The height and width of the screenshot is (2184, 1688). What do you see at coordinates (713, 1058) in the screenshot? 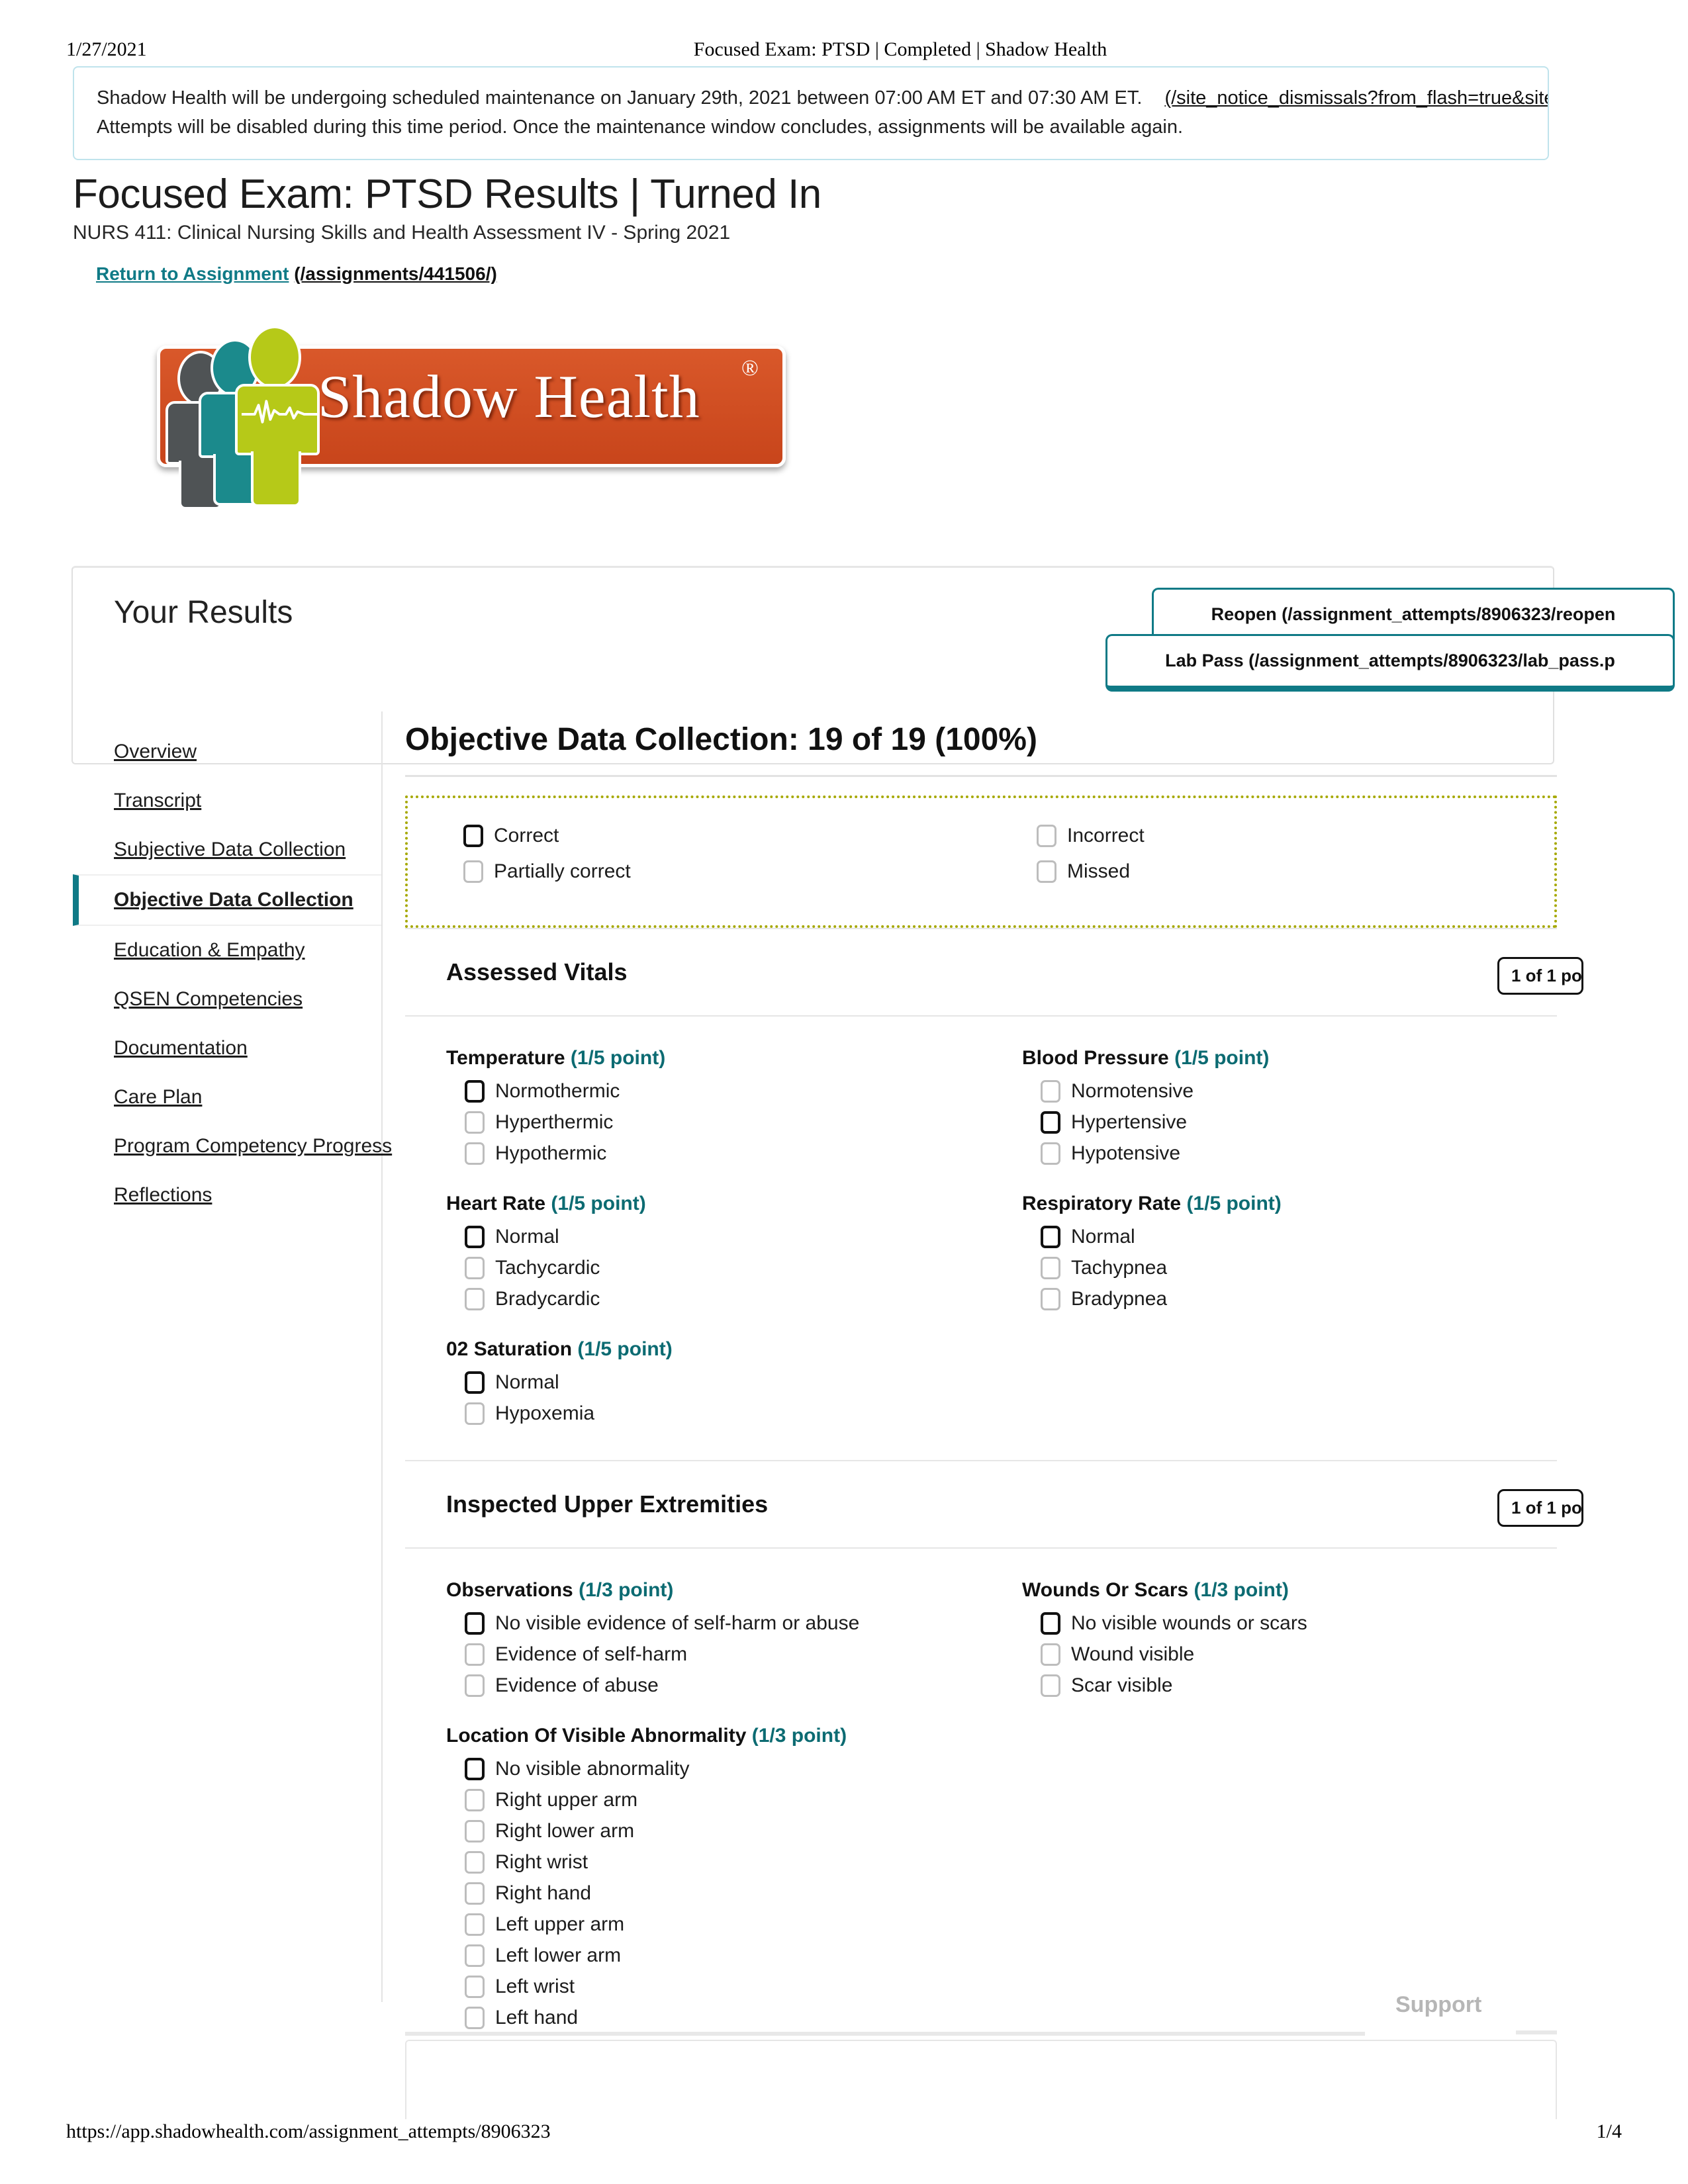
I see `option-group-title: Temperature (1/5 point)` at bounding box center [713, 1058].